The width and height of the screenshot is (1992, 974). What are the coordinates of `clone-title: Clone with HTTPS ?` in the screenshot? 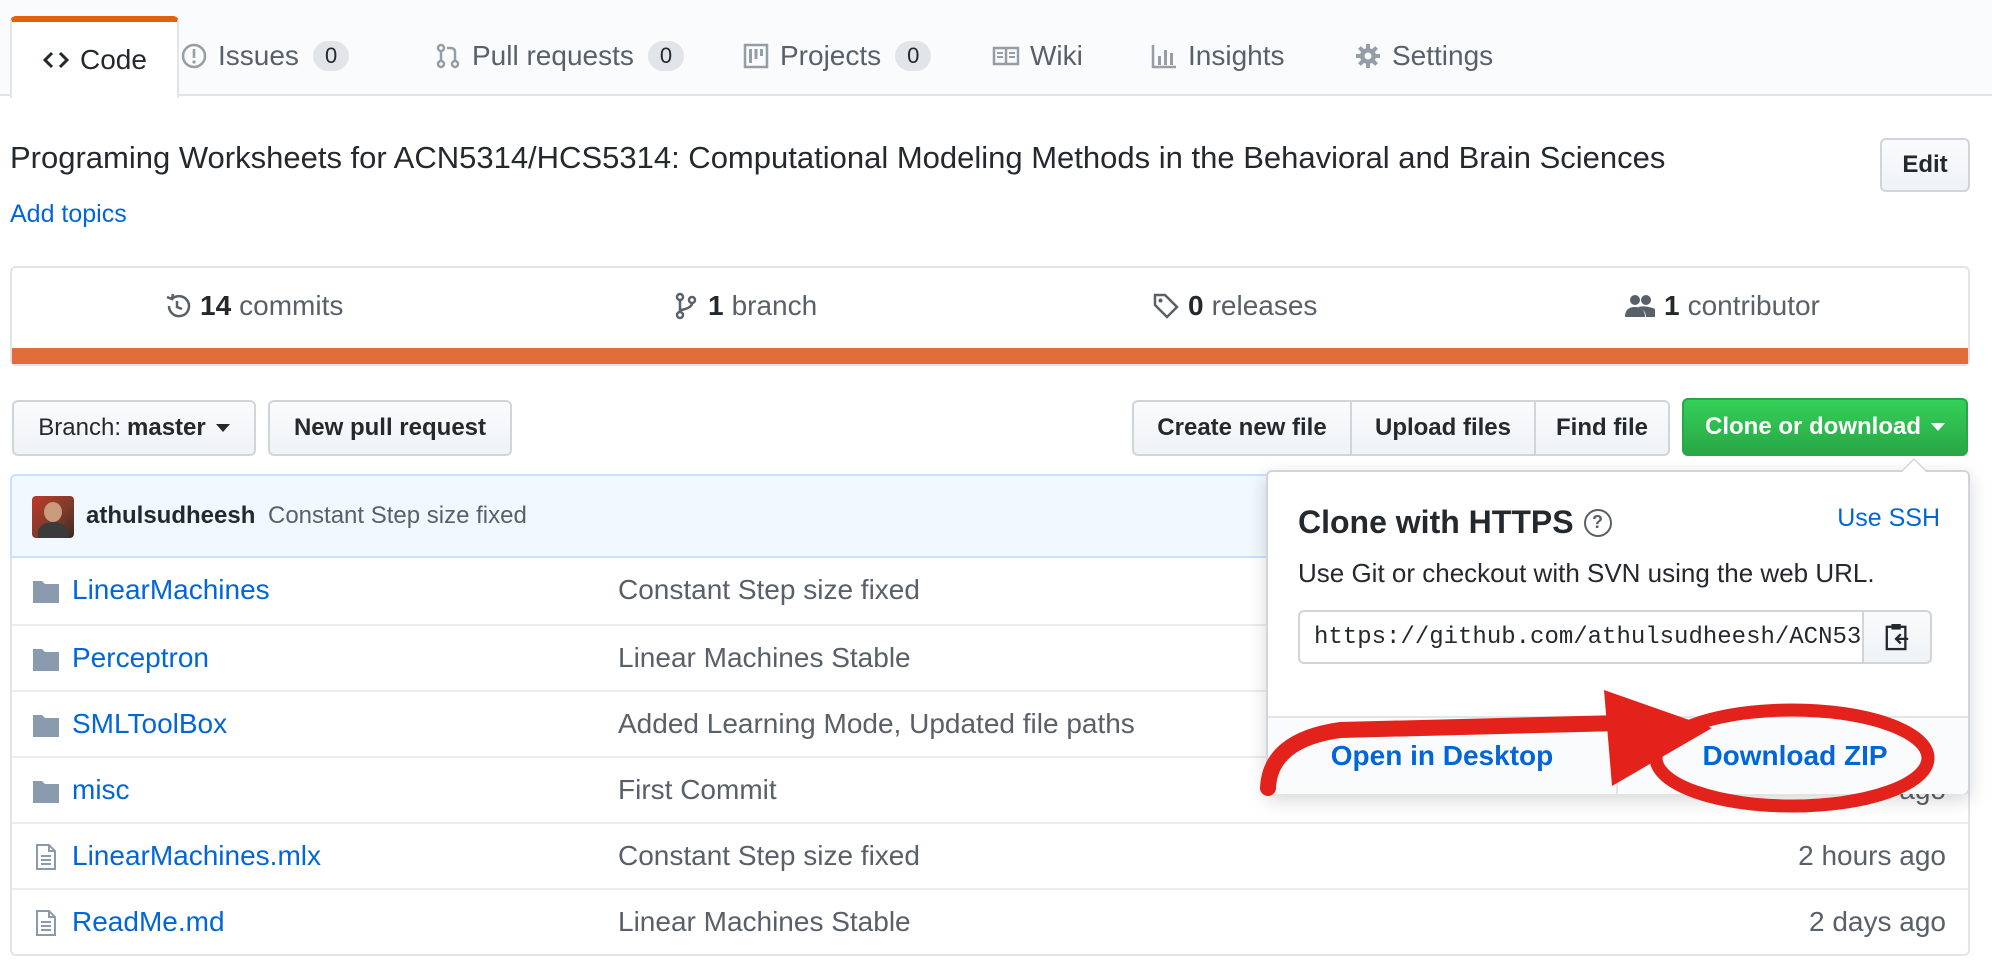 It's located at (1455, 522).